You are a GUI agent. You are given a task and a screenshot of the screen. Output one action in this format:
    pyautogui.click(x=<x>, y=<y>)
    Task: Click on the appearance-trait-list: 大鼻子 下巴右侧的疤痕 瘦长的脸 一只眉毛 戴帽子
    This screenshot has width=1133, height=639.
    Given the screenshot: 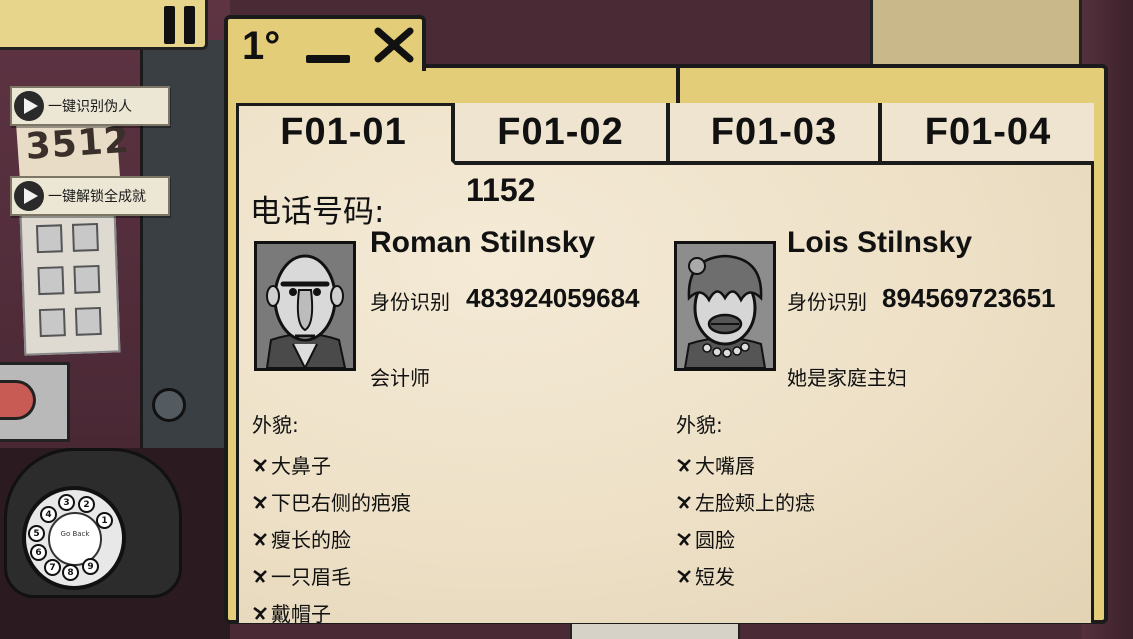 What is the action you would take?
    pyautogui.click(x=331, y=538)
    